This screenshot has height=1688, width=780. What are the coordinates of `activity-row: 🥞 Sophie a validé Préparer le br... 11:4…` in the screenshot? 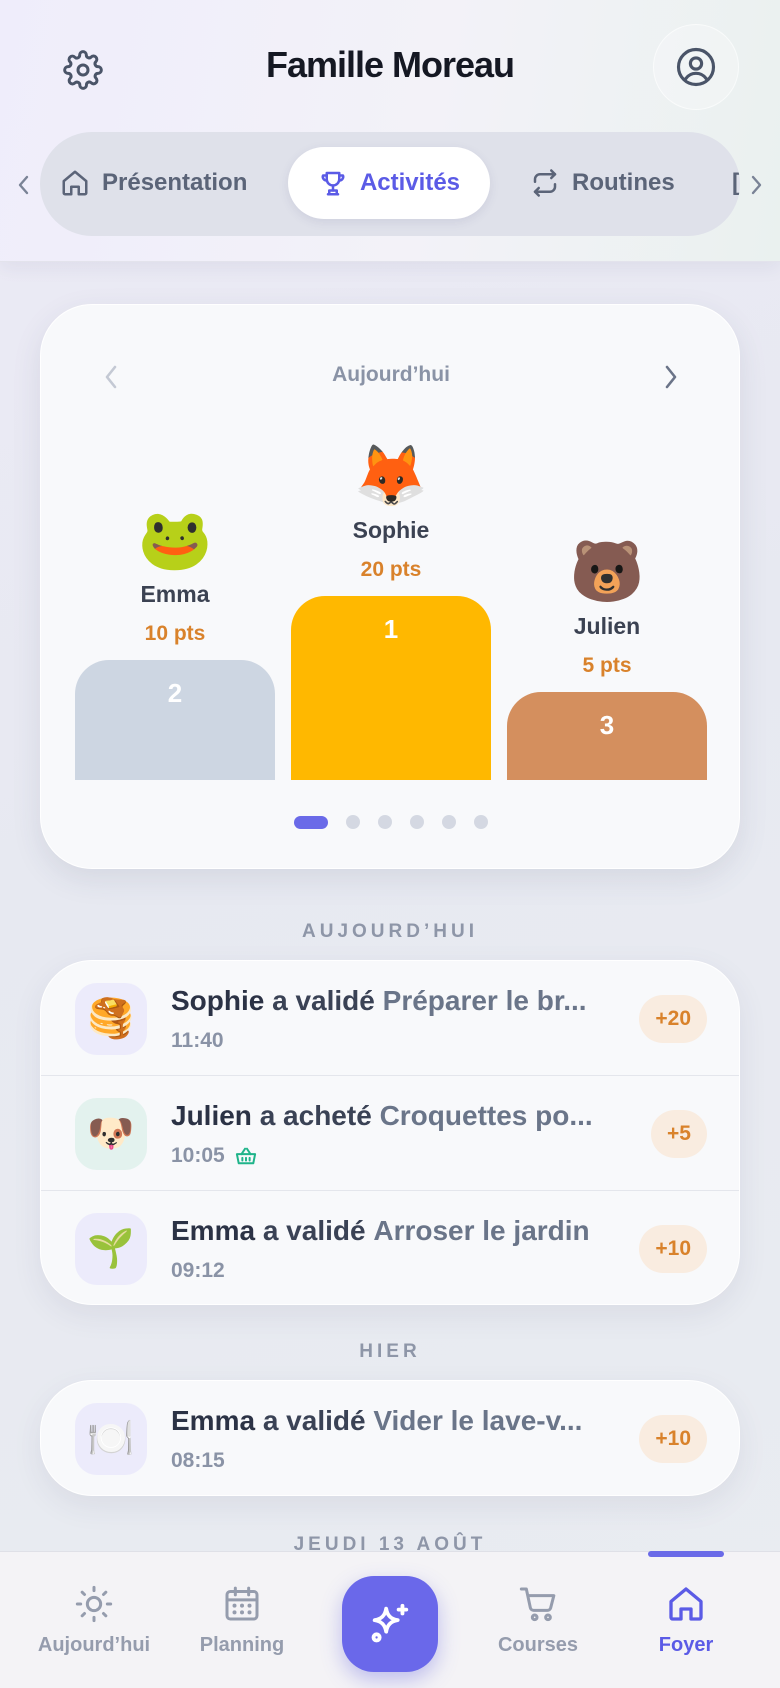 It's located at (390, 1018).